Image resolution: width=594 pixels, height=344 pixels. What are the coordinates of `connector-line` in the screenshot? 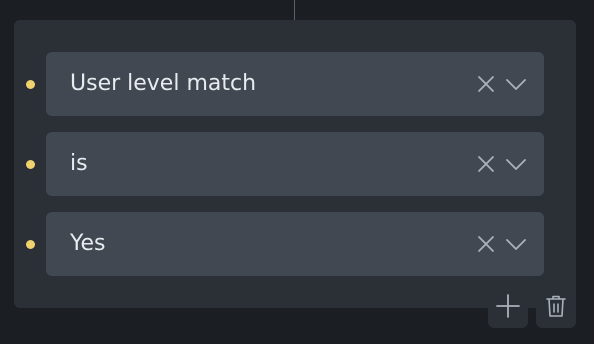 It's located at (294, 10).